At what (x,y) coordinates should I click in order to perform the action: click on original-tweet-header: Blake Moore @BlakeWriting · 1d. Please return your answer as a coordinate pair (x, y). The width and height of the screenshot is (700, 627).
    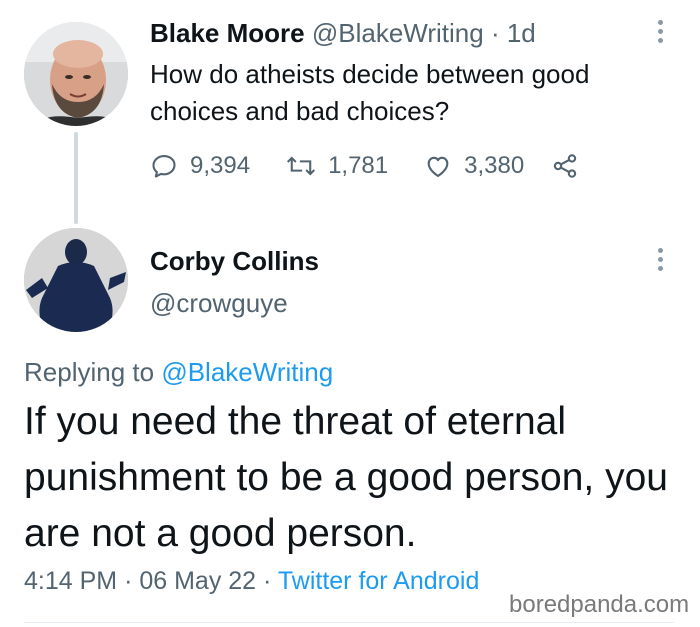
    Looking at the image, I should click on (343, 33).